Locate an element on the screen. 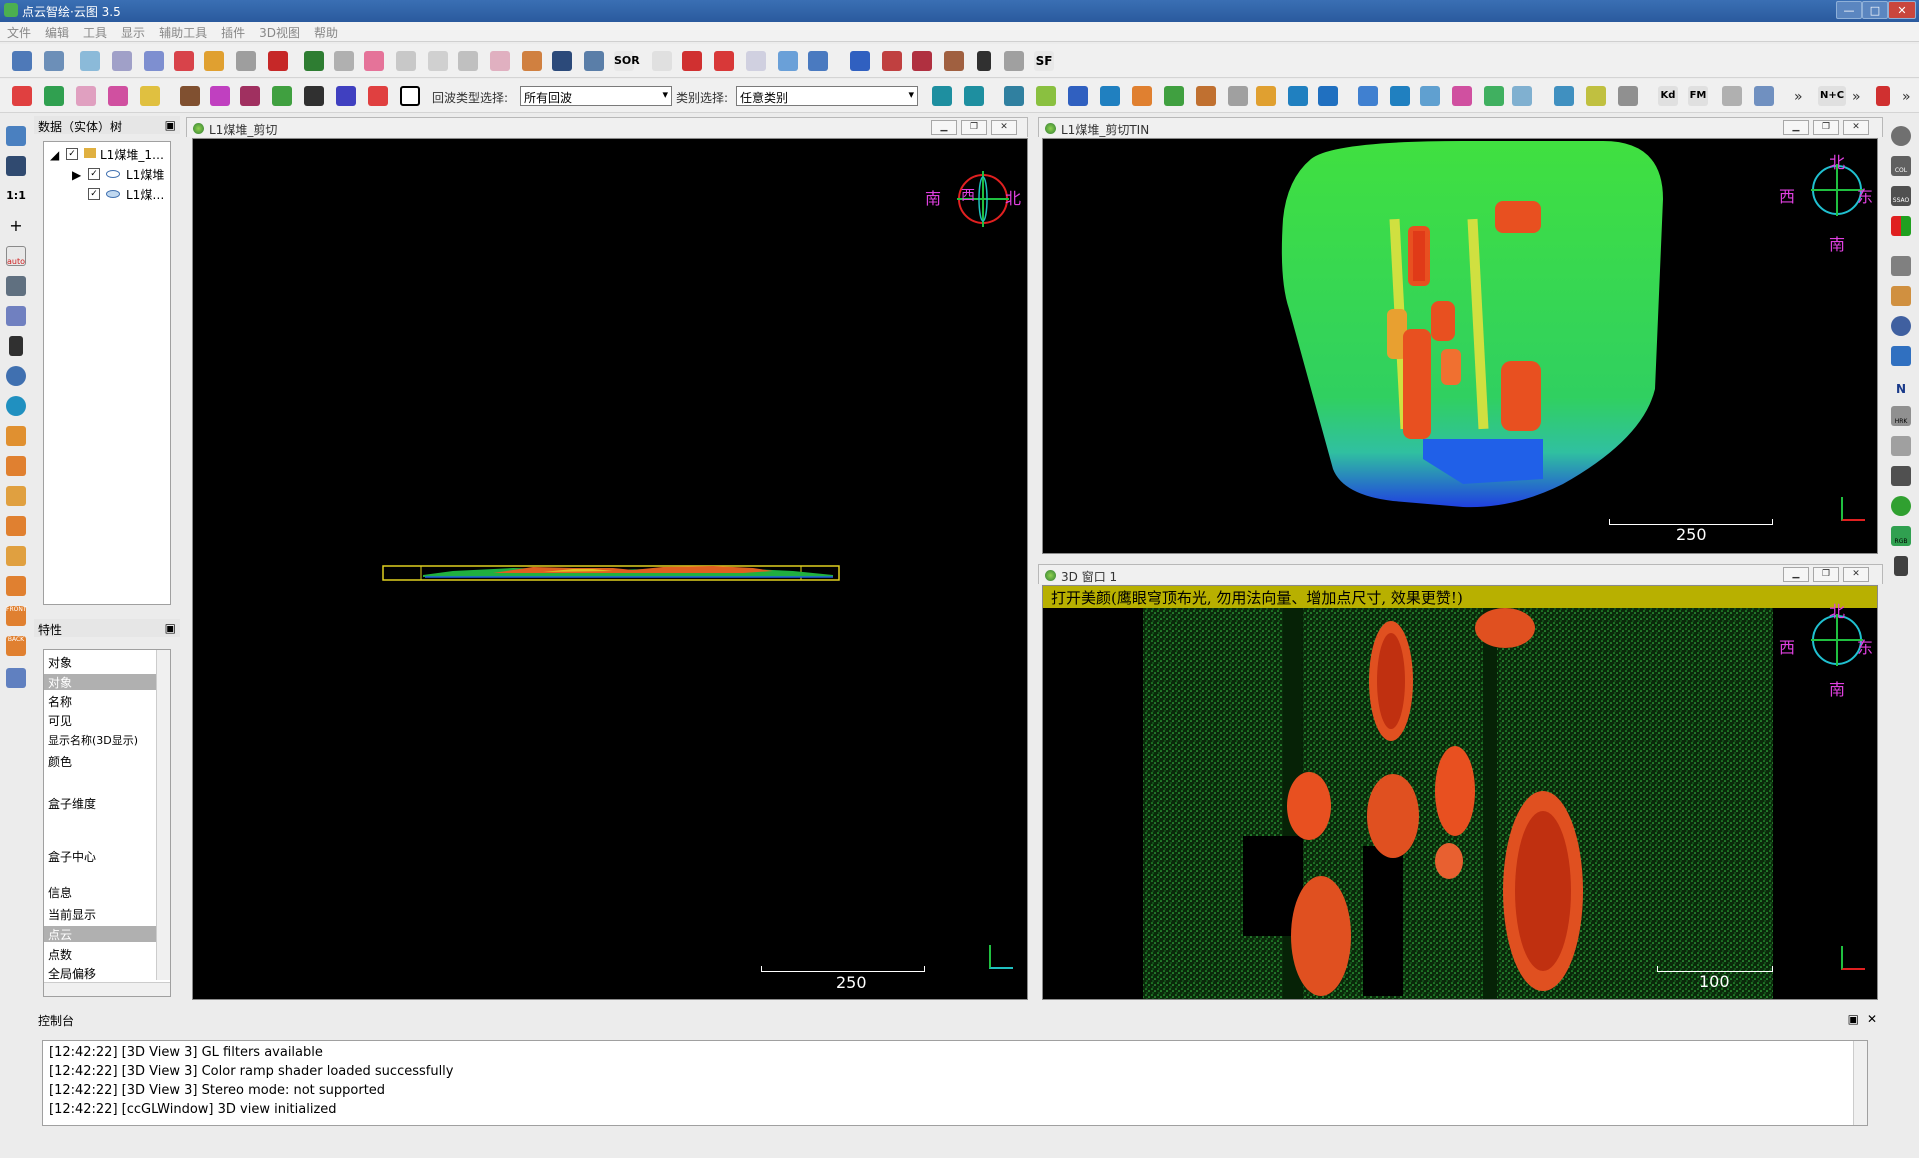 This screenshot has width=1919, height=1158. prop-visible: 可见 is located at coordinates (103, 720).